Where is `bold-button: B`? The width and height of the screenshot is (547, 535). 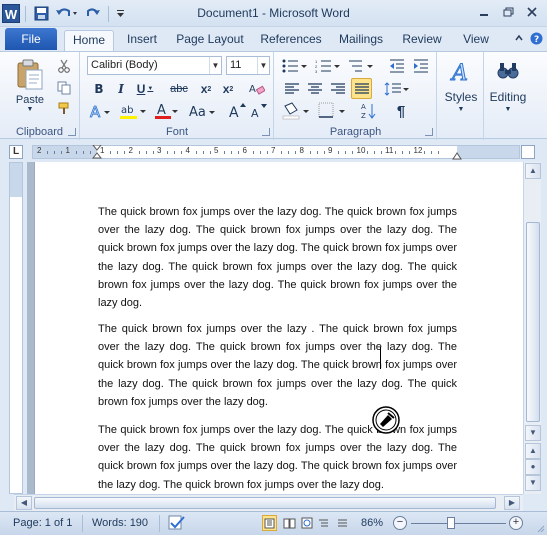
bold-button: B is located at coordinates (99, 89).